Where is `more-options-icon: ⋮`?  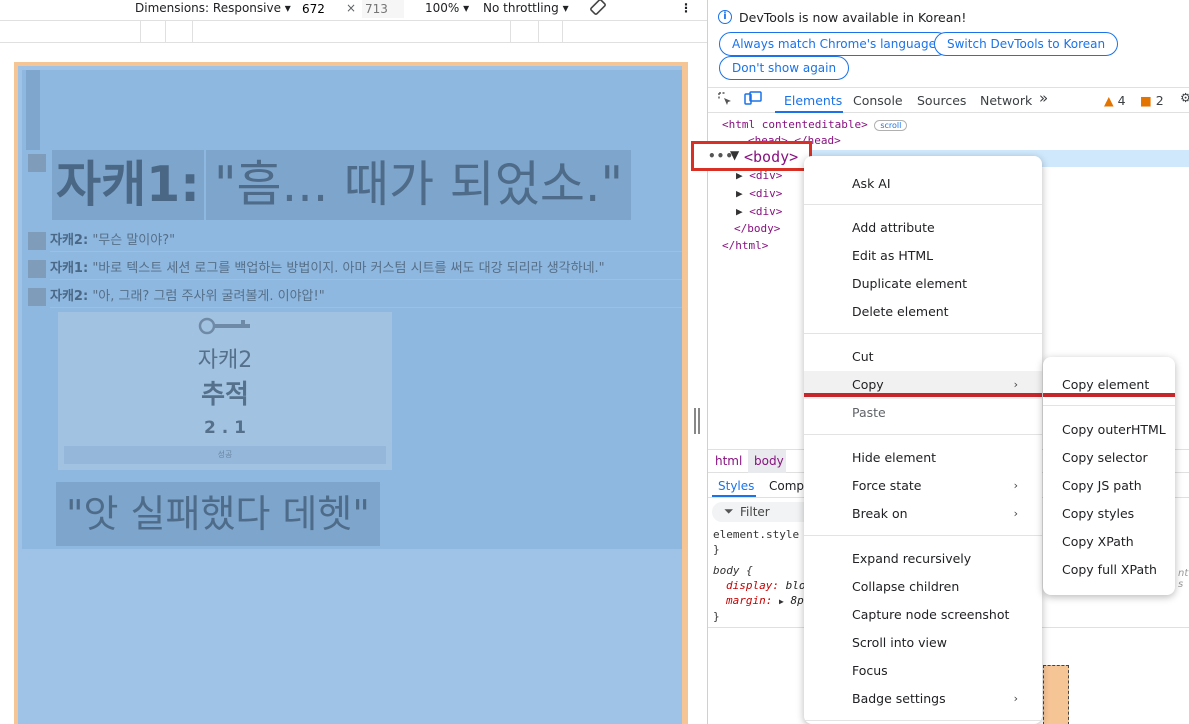
more-options-icon: ⋮ is located at coordinates (686, 8).